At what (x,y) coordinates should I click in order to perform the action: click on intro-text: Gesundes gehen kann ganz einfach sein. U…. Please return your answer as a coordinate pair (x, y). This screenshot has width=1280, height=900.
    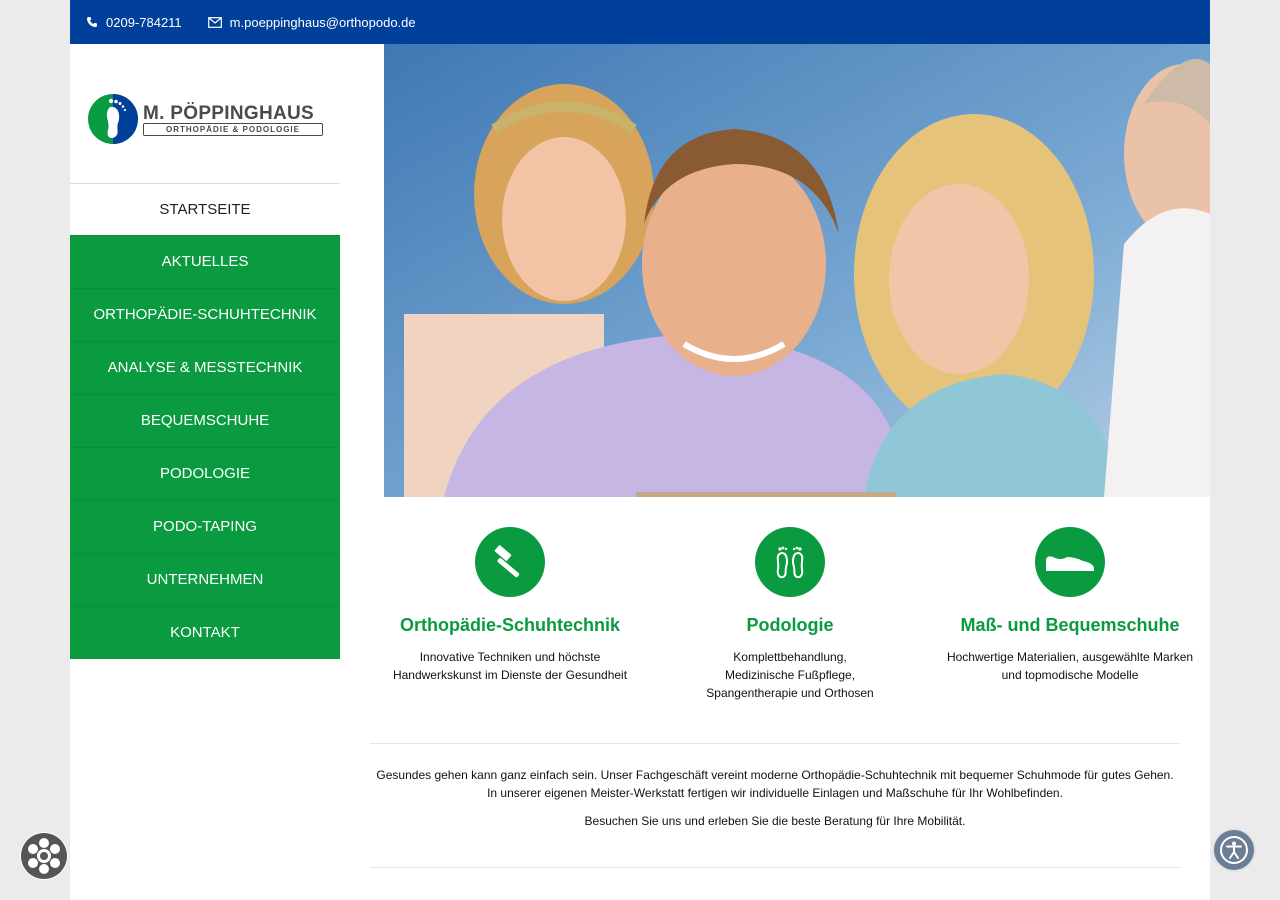
    Looking at the image, I should click on (775, 803).